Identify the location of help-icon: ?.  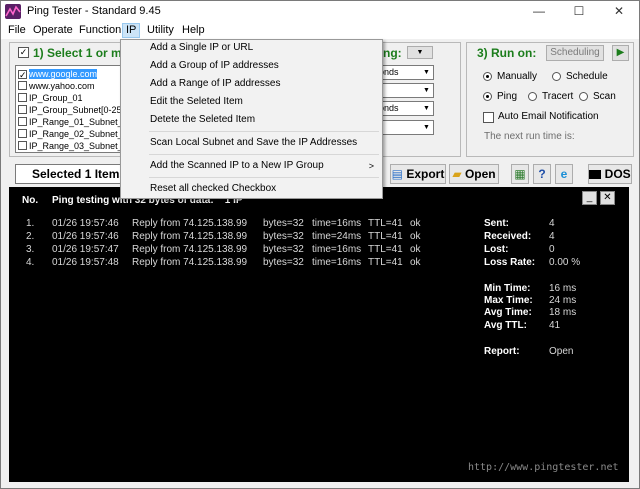
(542, 174).